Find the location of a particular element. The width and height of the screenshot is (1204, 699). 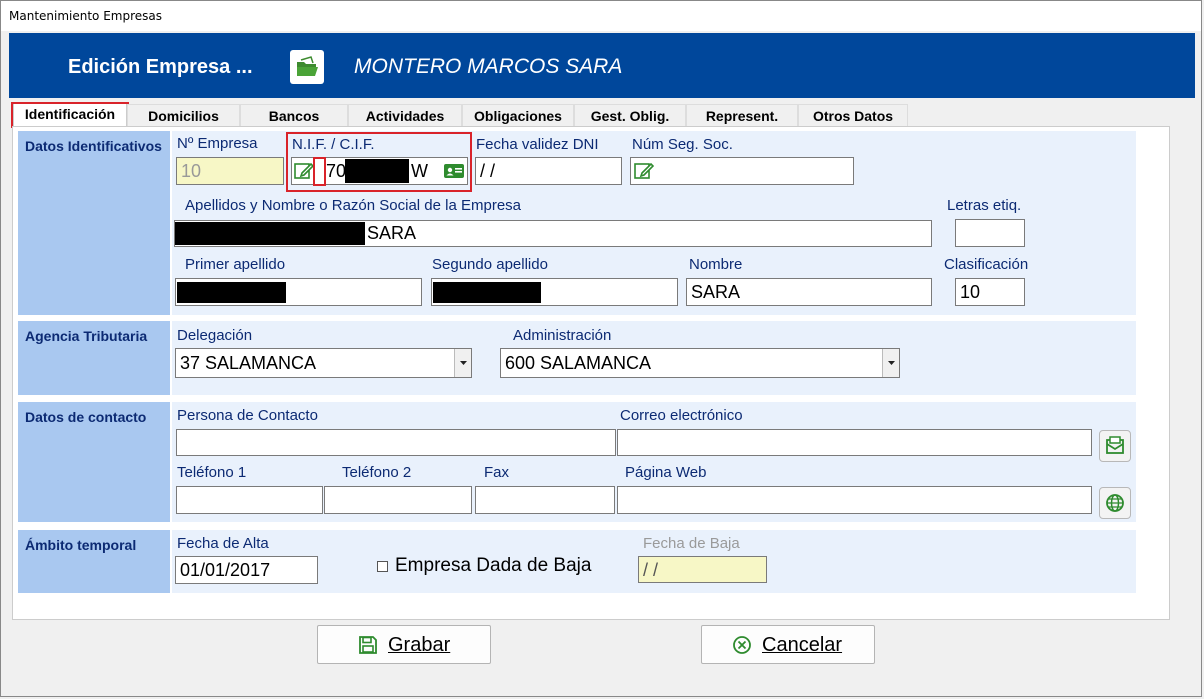

redacted-primer-apellido is located at coordinates (231, 292).